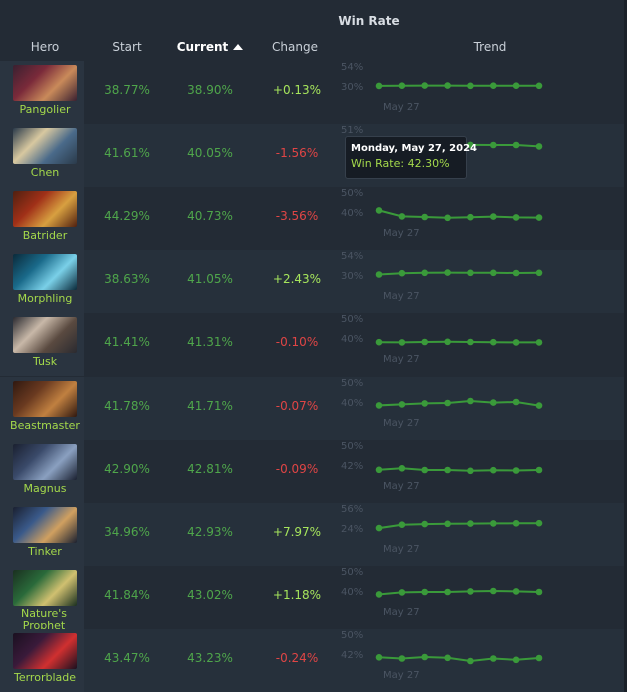 This screenshot has width=627, height=692. I want to click on trend-sparkline: 54% 30% May 27, so click(443, 281).